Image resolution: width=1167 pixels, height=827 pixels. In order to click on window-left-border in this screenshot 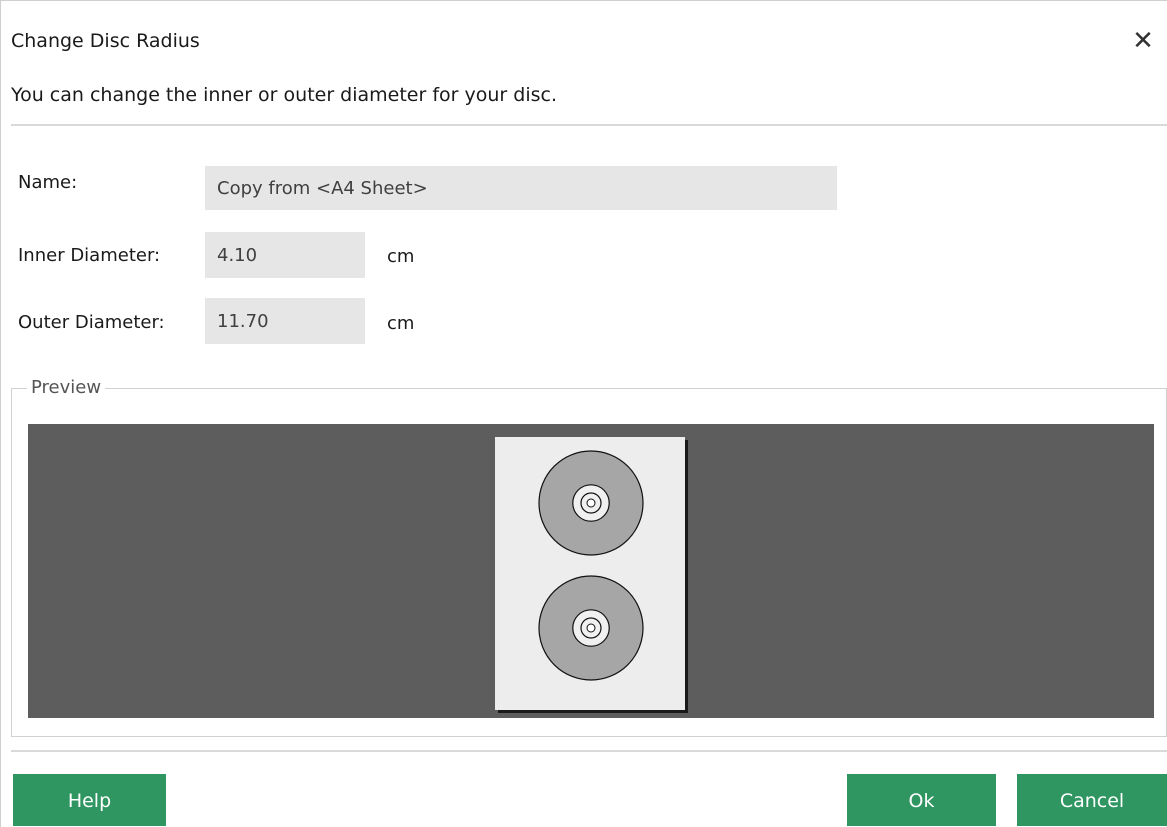, I will do `click(0, 413)`.